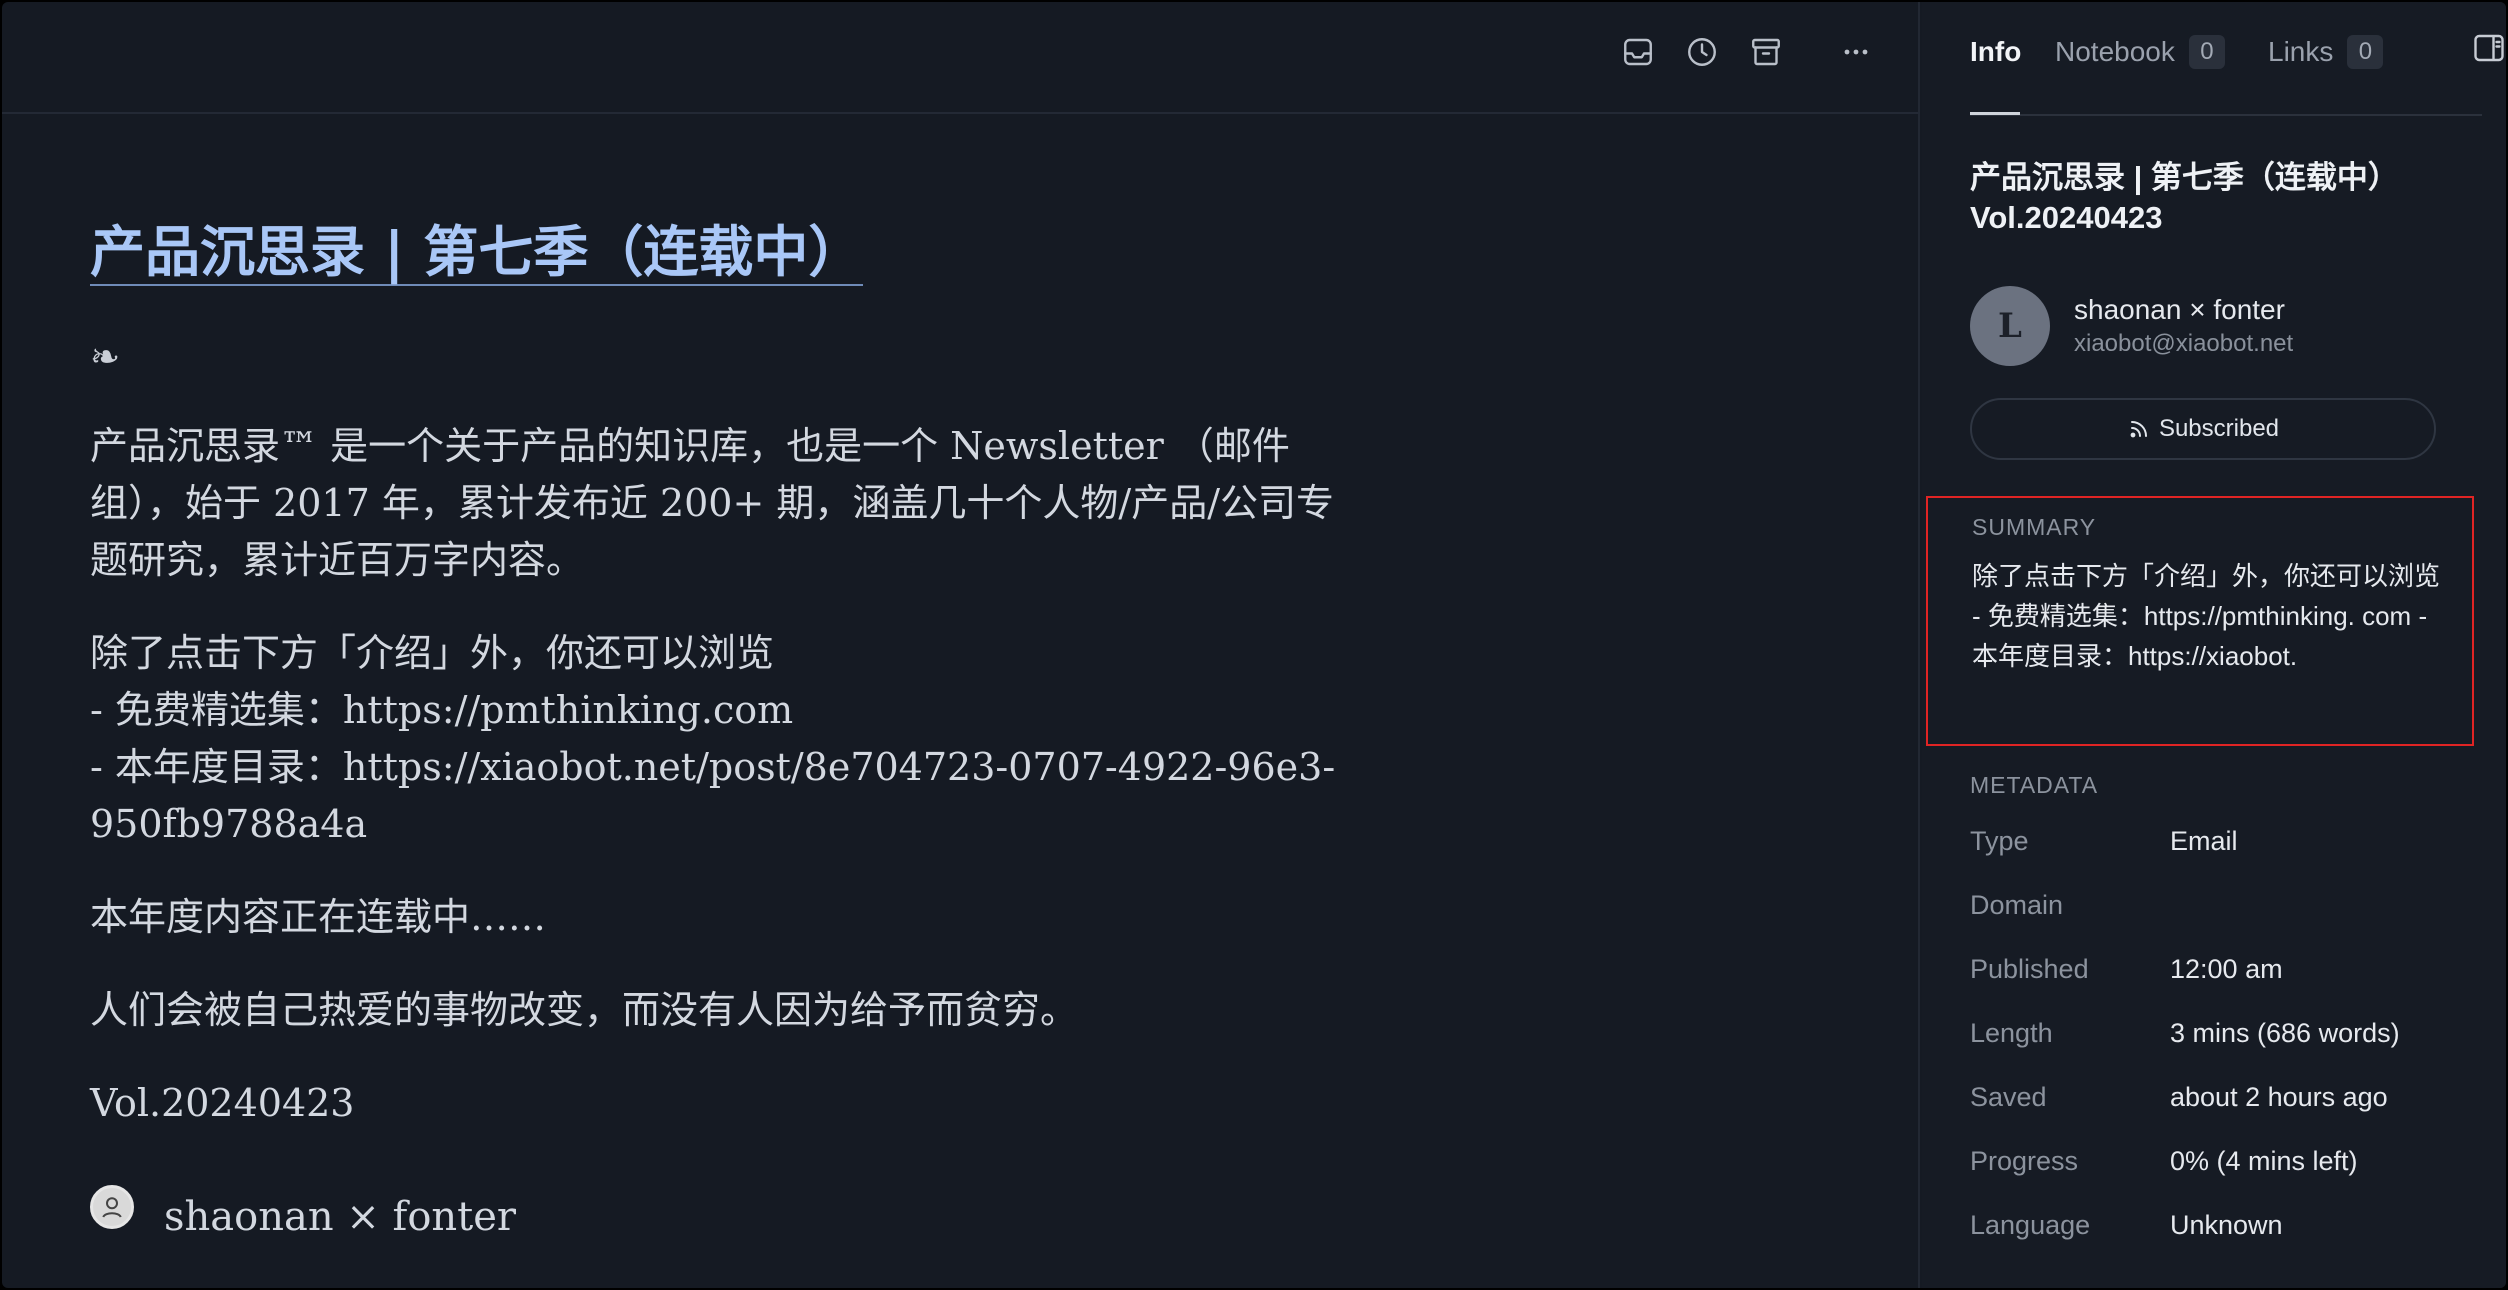  I want to click on author-initial: L, so click(2010, 326).